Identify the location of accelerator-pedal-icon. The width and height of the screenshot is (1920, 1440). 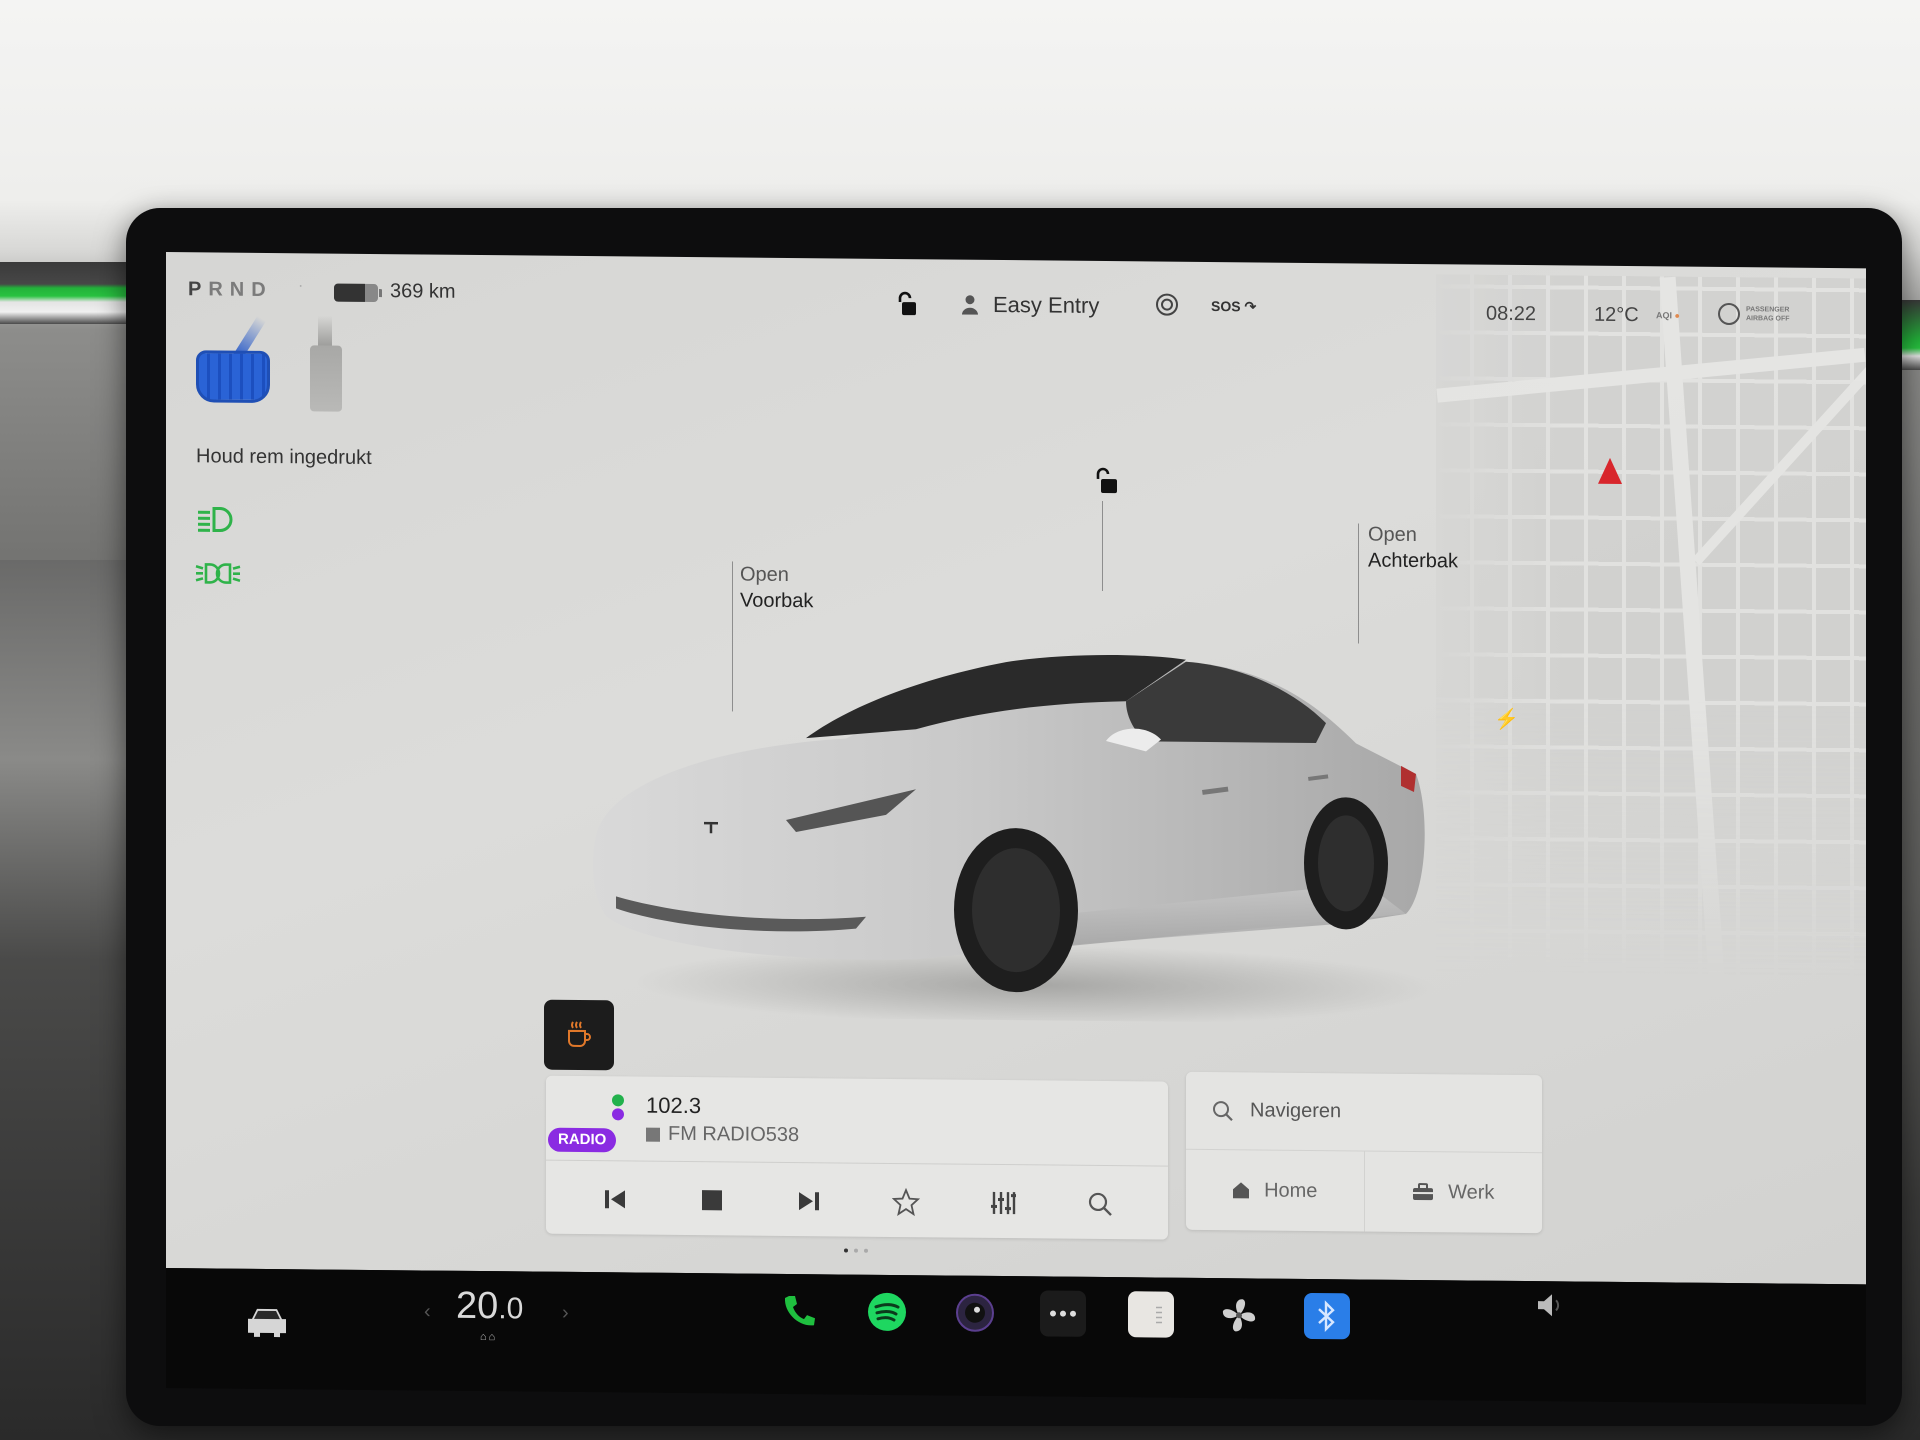
(326, 378).